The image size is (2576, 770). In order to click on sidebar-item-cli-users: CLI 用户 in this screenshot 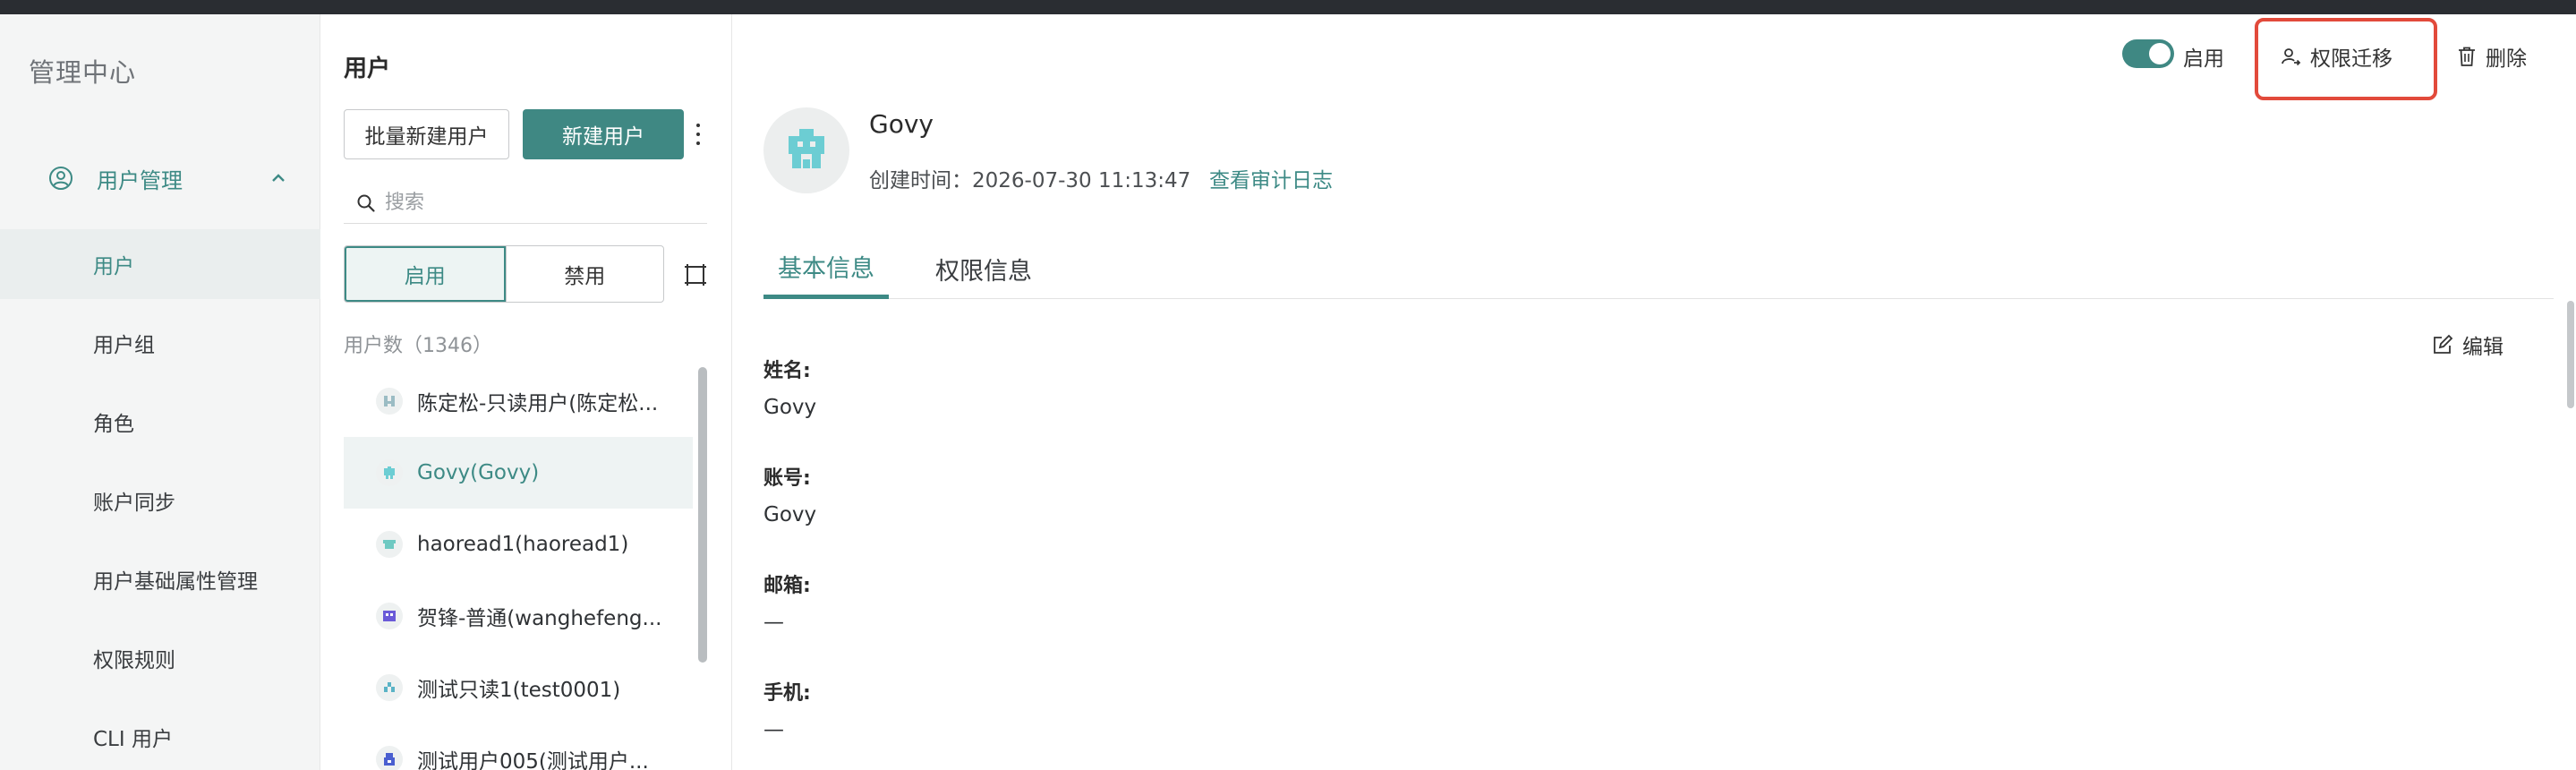, I will do `click(160, 736)`.